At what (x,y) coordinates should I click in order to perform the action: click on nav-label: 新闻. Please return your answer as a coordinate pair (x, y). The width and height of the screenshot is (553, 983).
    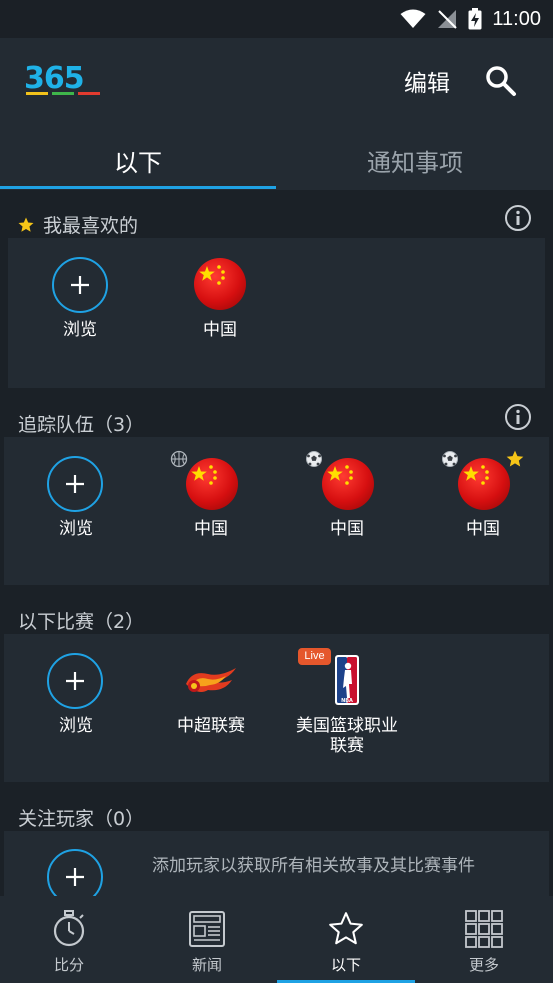
    Looking at the image, I should click on (206, 965).